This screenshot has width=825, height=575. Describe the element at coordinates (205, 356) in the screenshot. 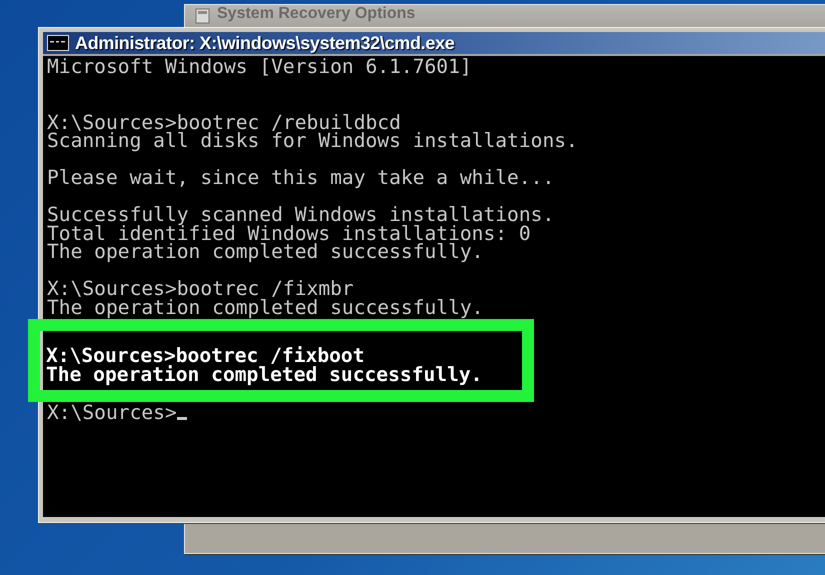

I see `console-line: X:\Sources>bootrec /fixboot` at that location.